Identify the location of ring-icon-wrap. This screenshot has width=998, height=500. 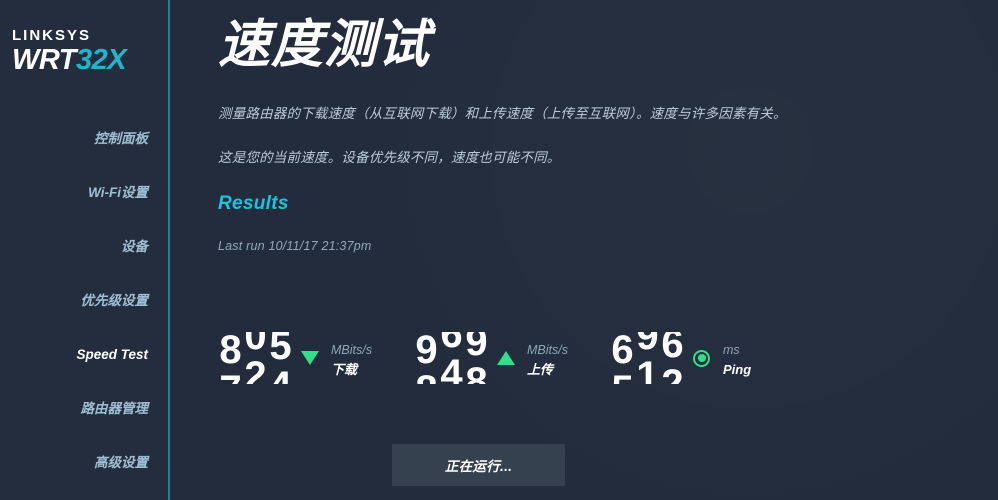
(702, 358).